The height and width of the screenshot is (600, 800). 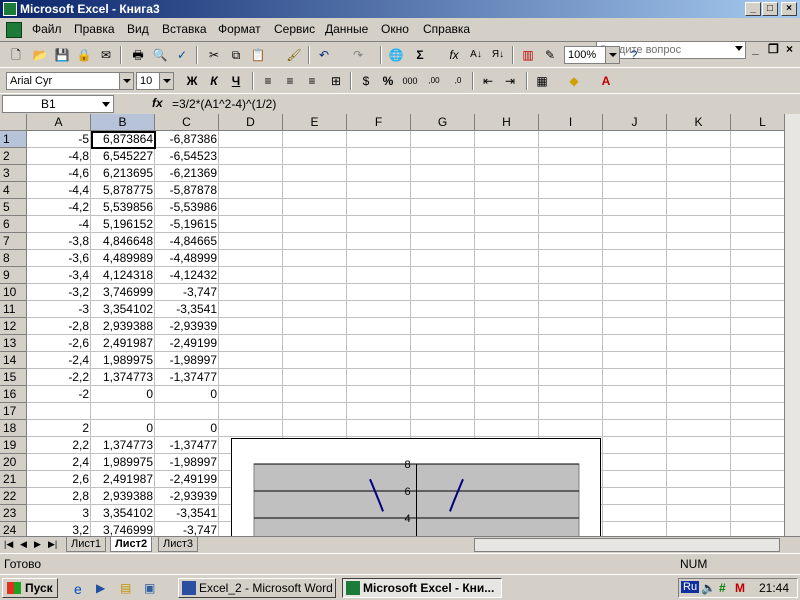 I want to click on decrease-indent-icon: ⇤, so click(x=488, y=81).